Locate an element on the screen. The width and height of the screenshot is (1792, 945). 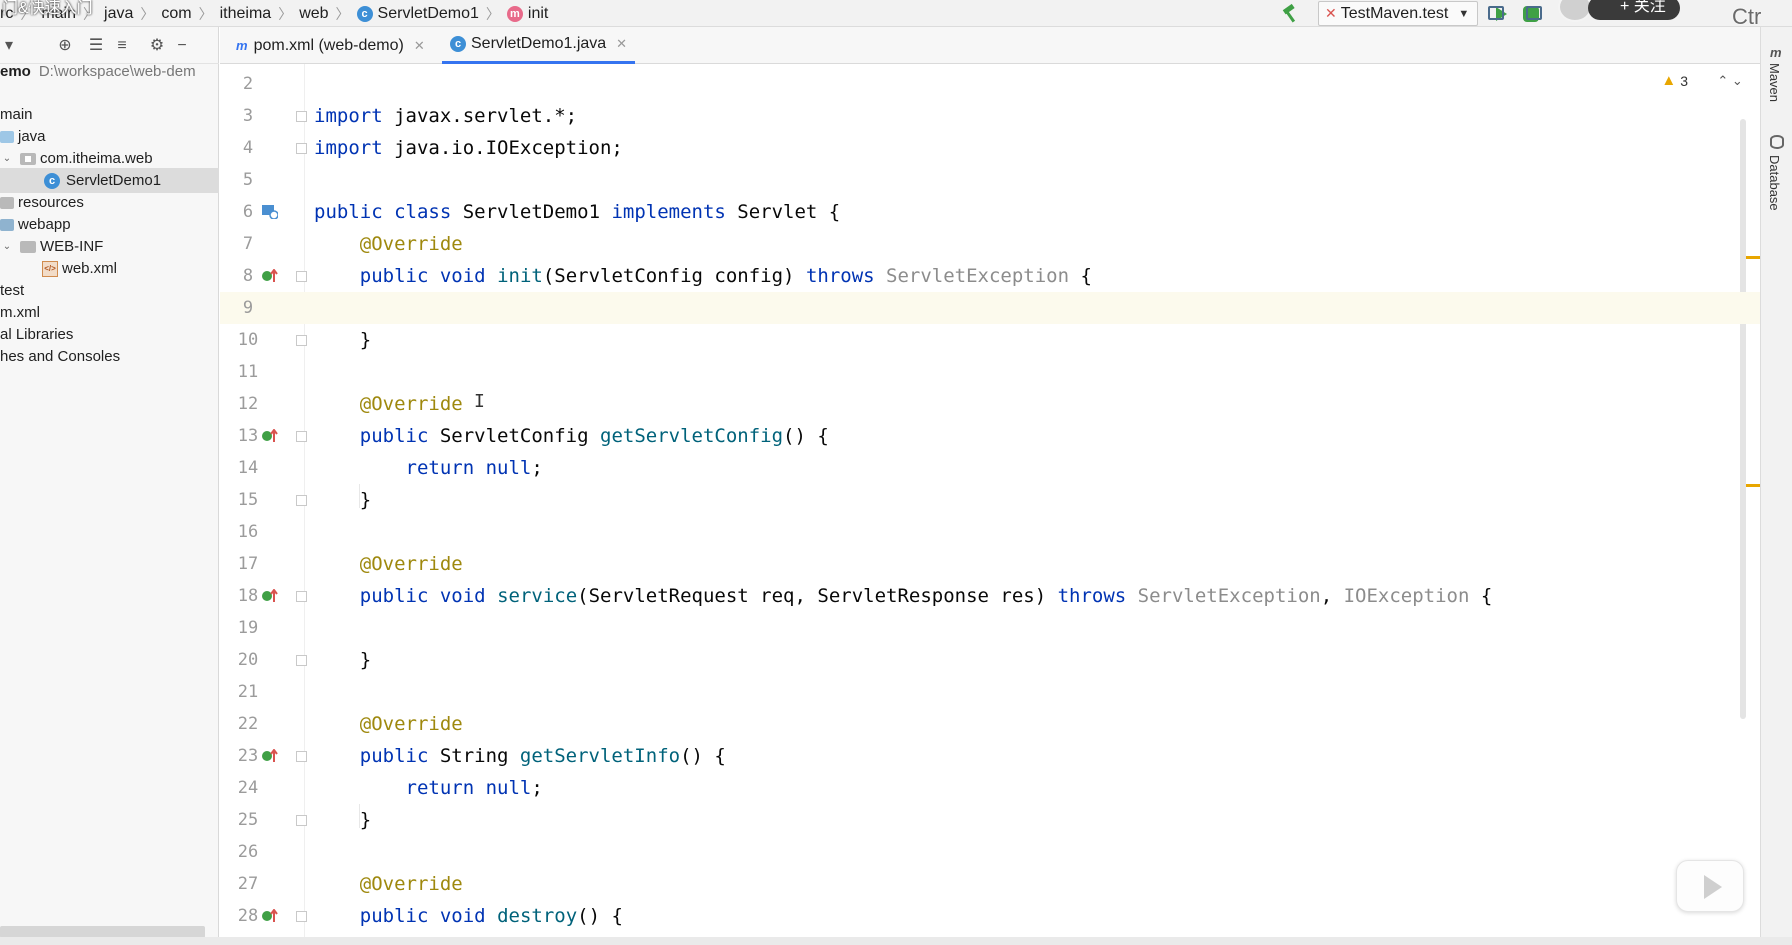
code-line: 4 import java.io.IOException; is located at coordinates (990, 148).